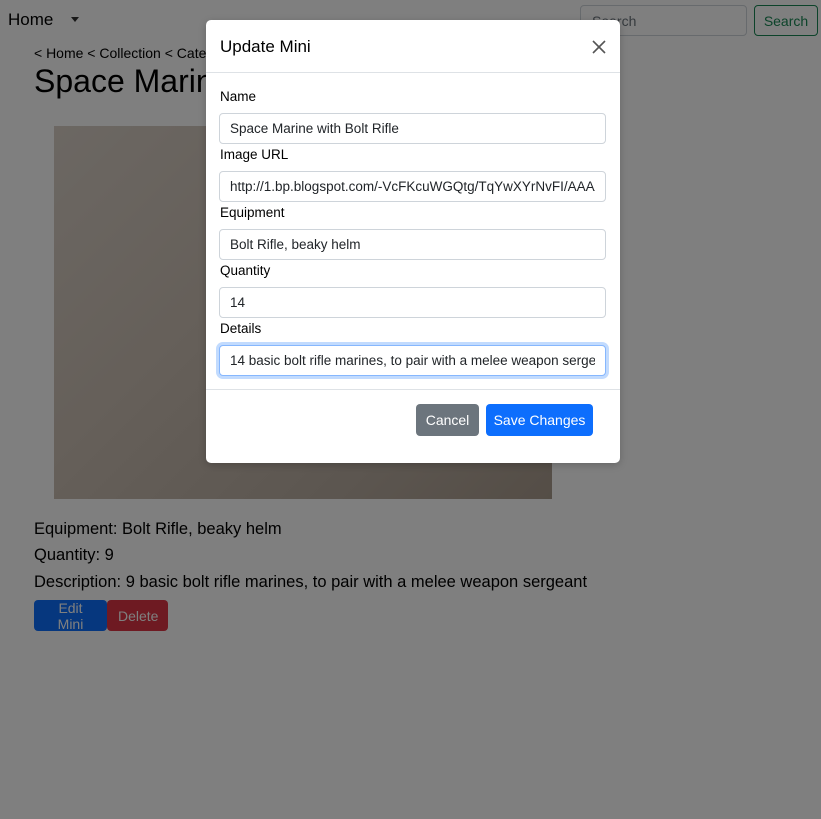 The image size is (821, 819). I want to click on equipment-field, so click(412, 244).